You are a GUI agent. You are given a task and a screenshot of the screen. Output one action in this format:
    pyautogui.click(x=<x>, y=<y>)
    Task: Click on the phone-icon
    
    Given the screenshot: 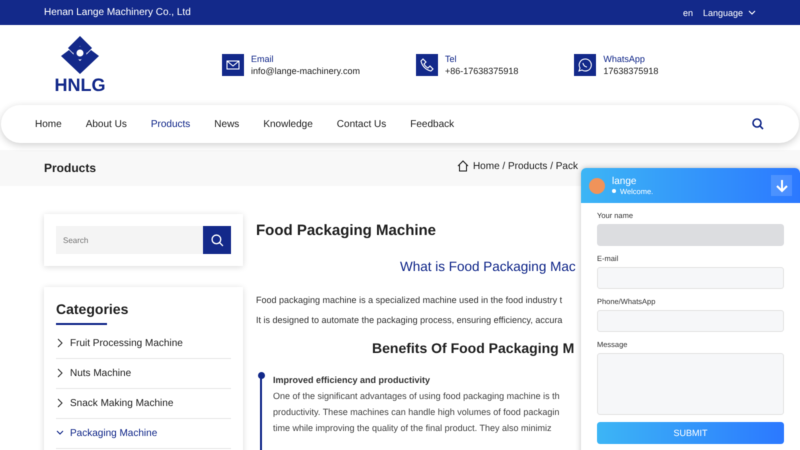 What is the action you would take?
    pyautogui.click(x=427, y=65)
    